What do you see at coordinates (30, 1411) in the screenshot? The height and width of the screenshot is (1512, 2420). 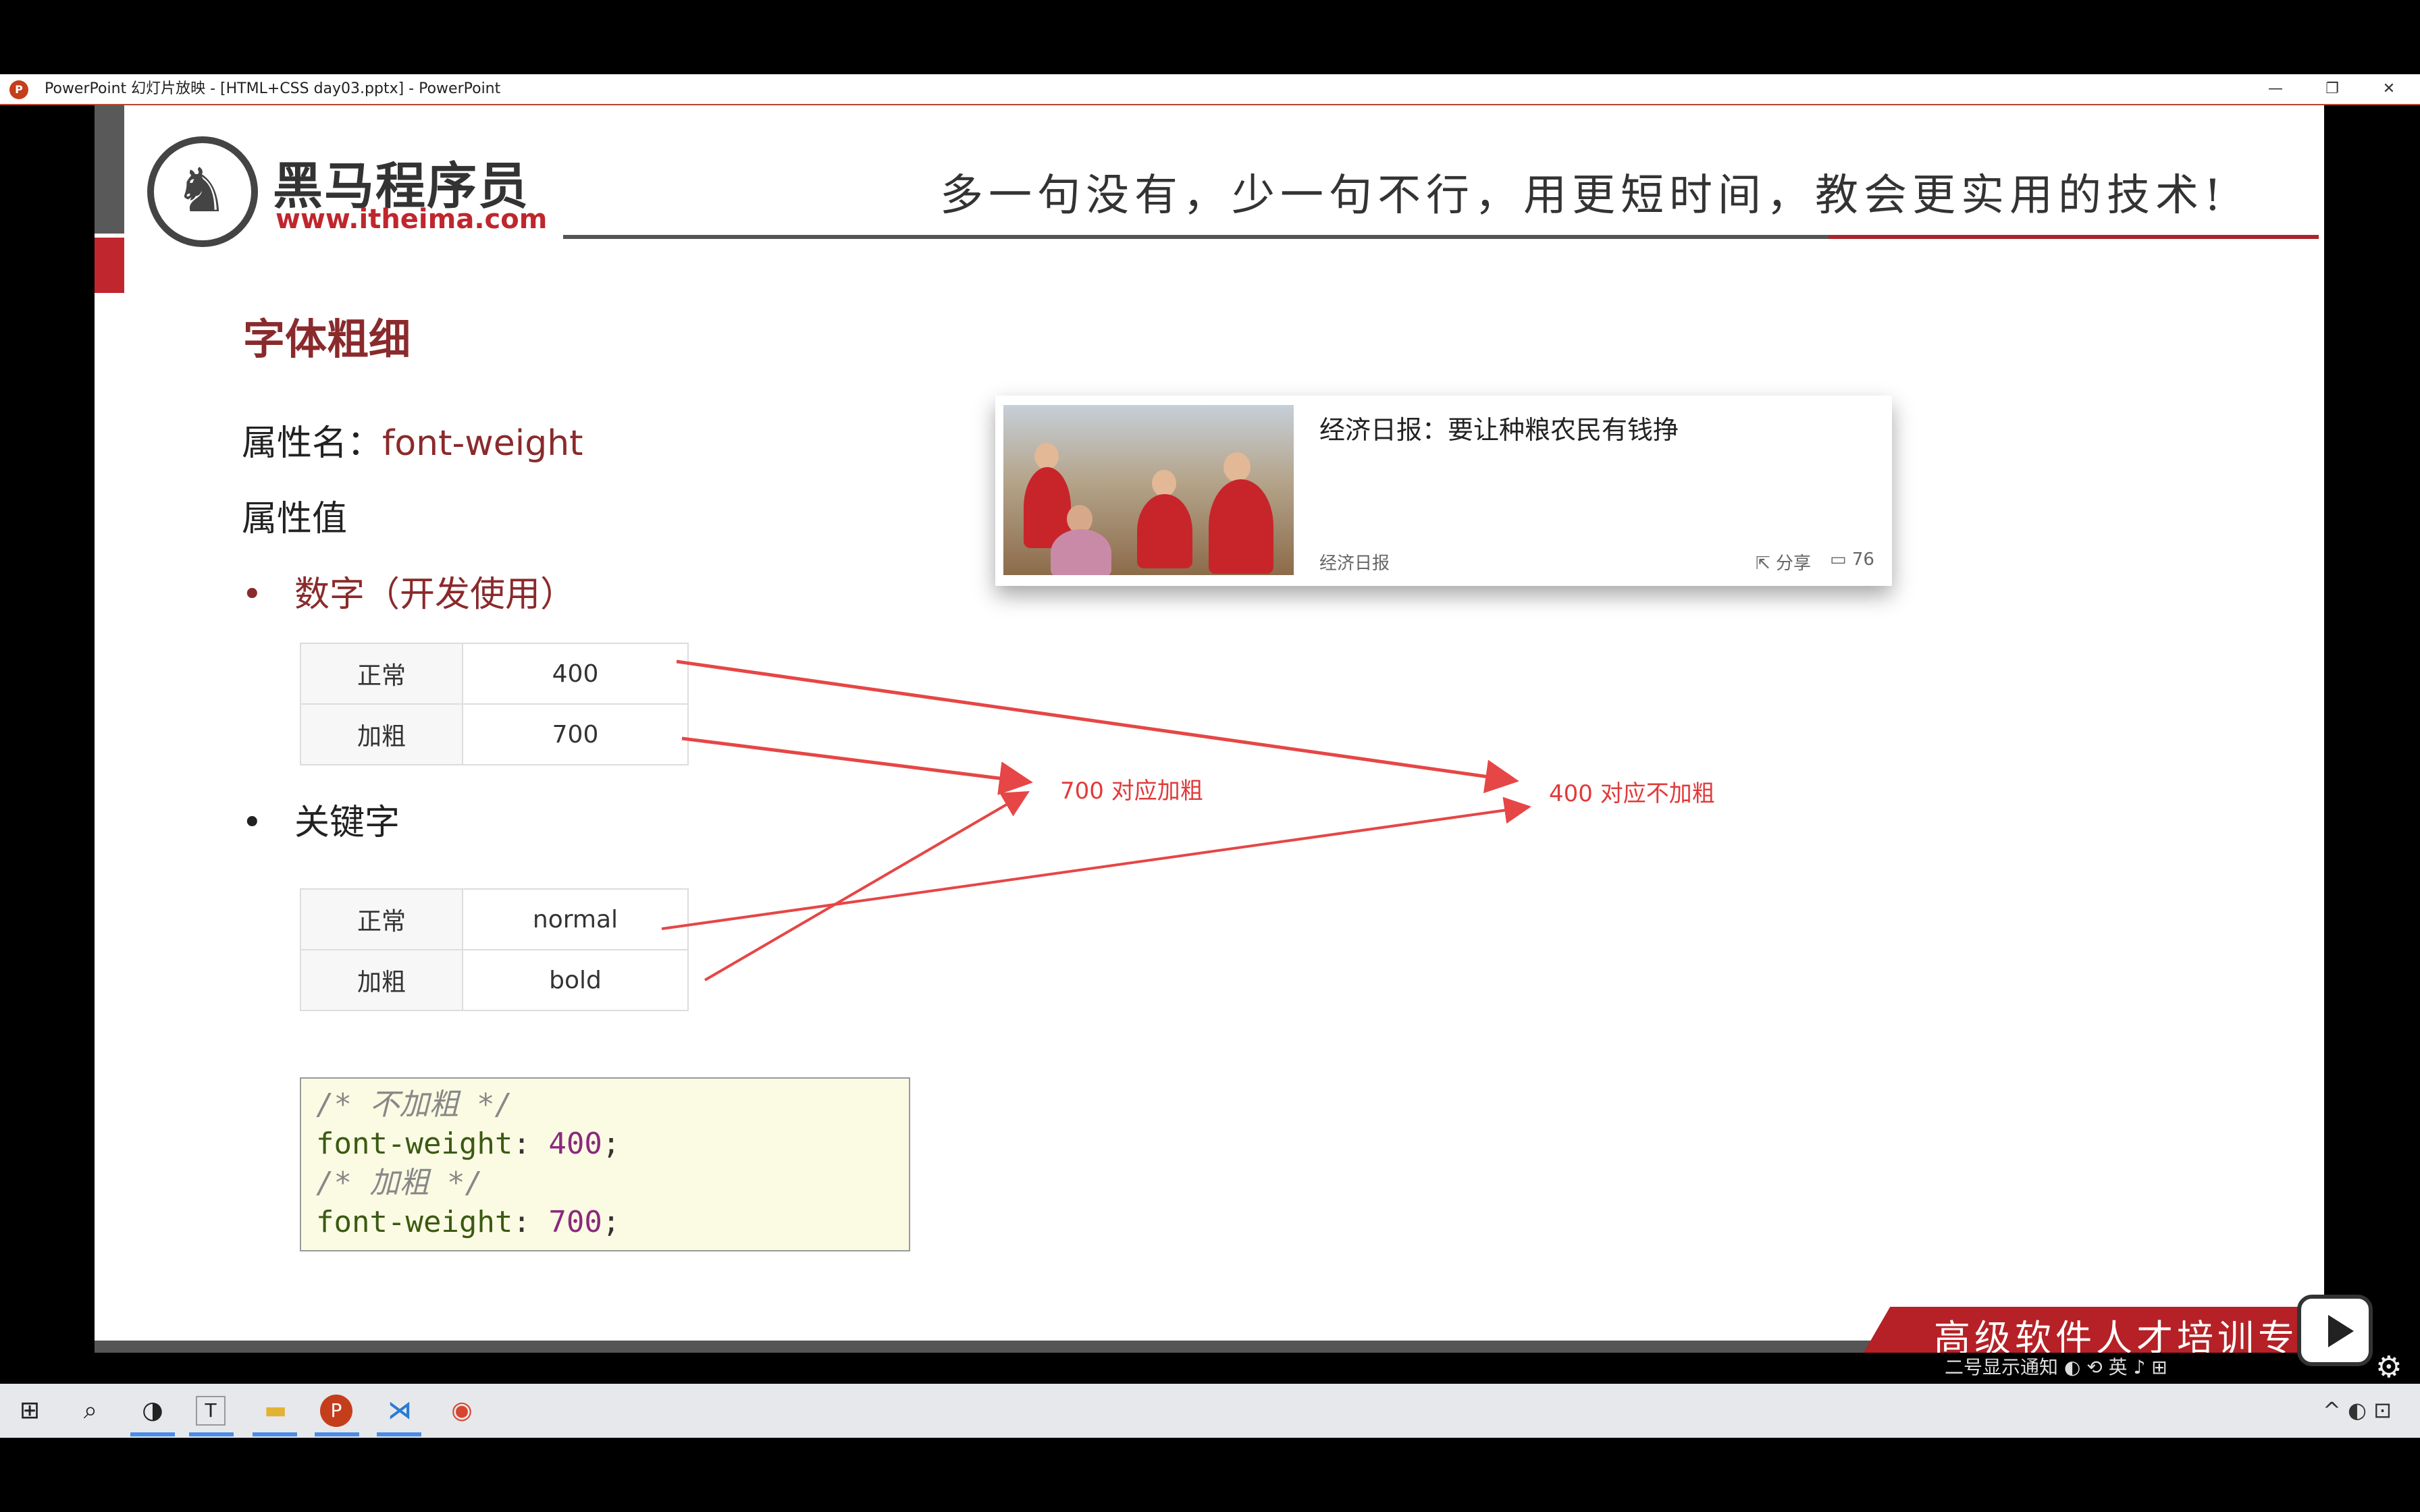 I see `windows-start-icon: ⊞` at bounding box center [30, 1411].